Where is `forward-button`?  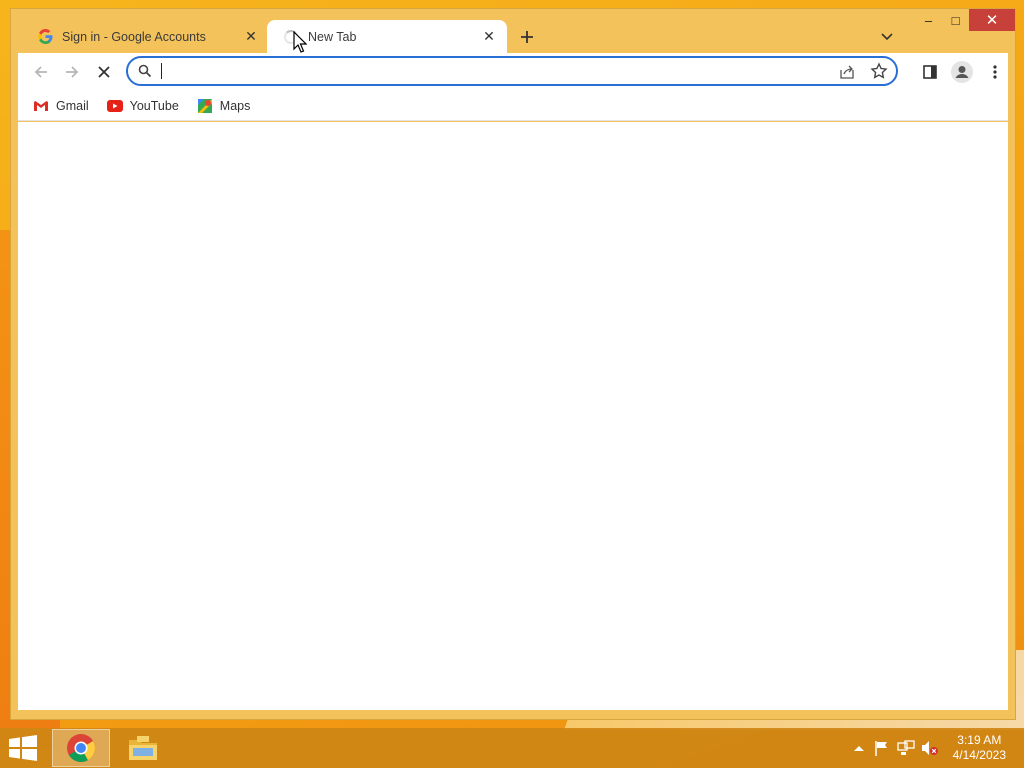
forward-button is located at coordinates (72, 72).